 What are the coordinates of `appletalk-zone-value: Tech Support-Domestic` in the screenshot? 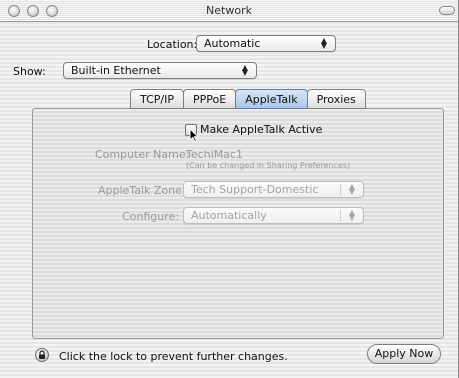 It's located at (255, 189).